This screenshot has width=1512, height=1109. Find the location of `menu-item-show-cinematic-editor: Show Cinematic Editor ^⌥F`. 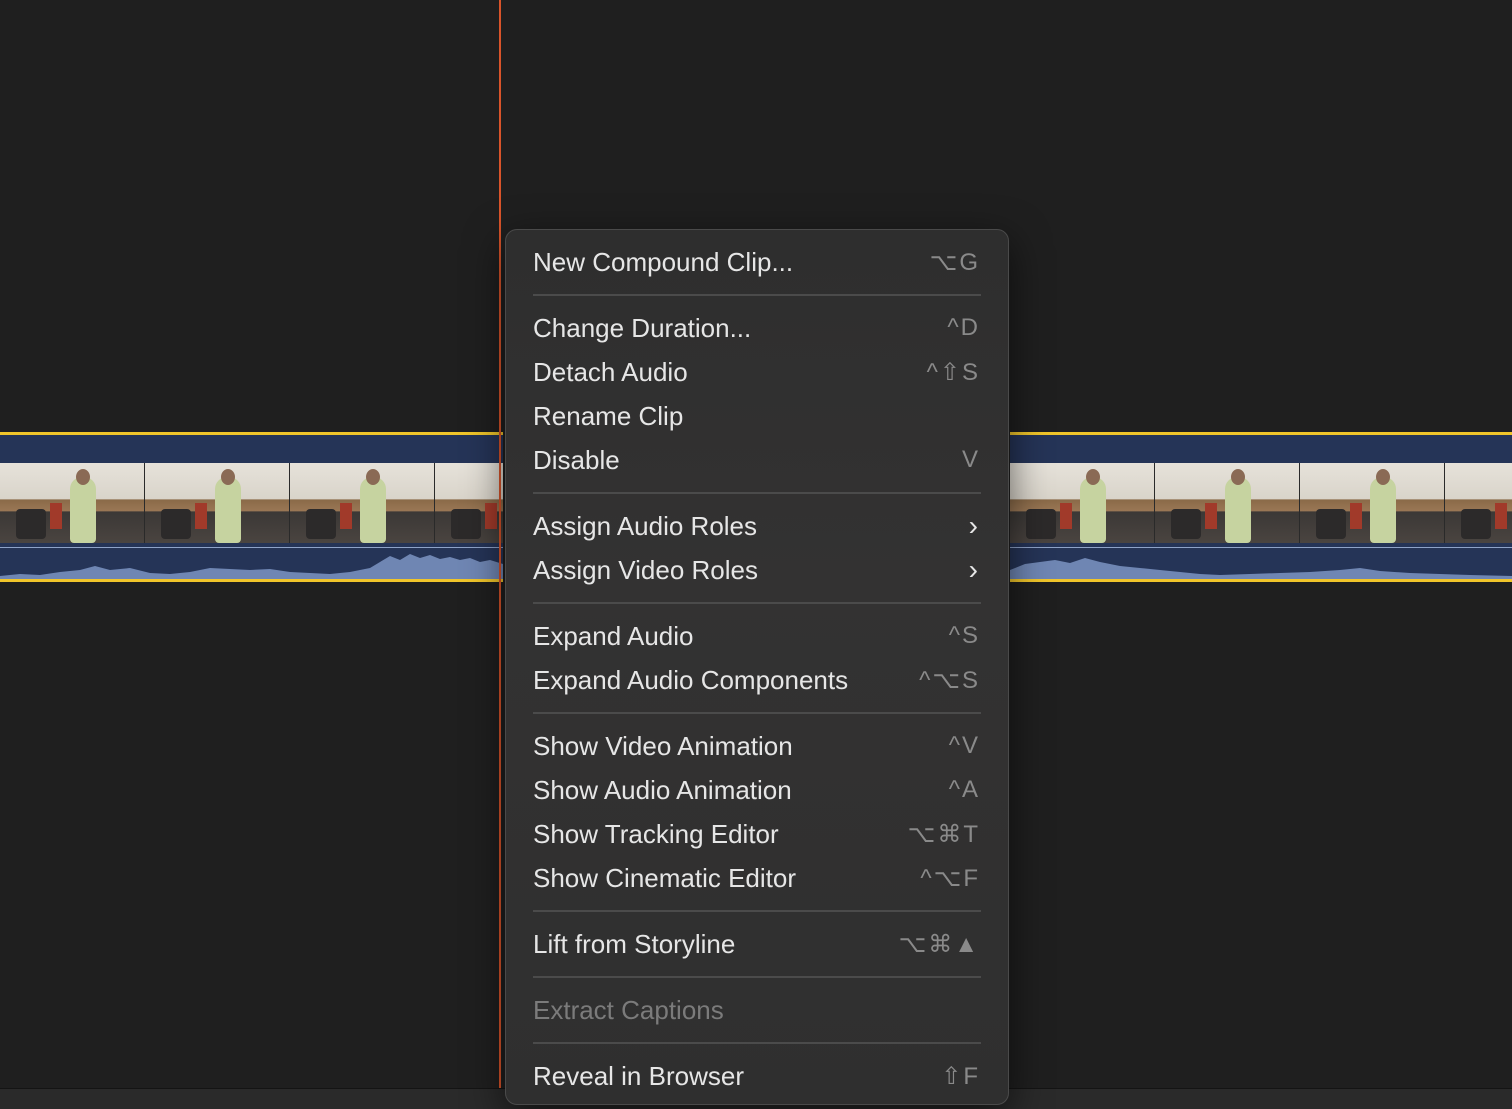

menu-item-show-cinematic-editor: Show Cinematic Editor ^⌥F is located at coordinates (756, 878).